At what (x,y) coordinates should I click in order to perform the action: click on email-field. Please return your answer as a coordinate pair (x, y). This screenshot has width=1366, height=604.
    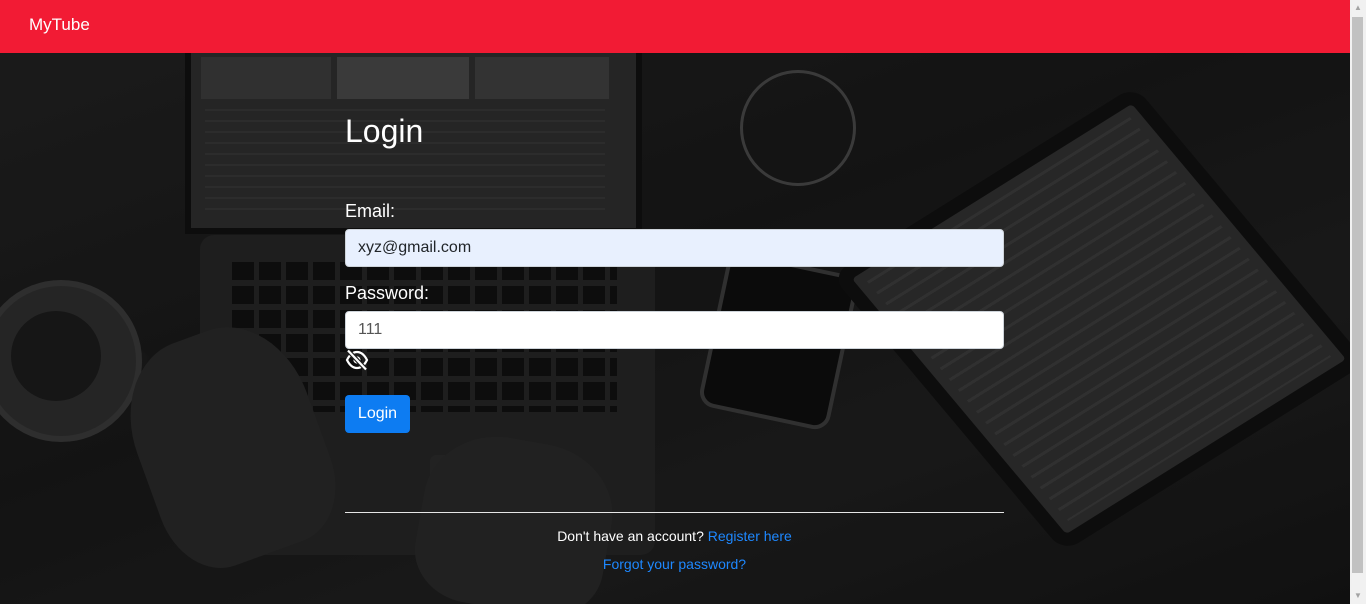
    Looking at the image, I should click on (674, 248).